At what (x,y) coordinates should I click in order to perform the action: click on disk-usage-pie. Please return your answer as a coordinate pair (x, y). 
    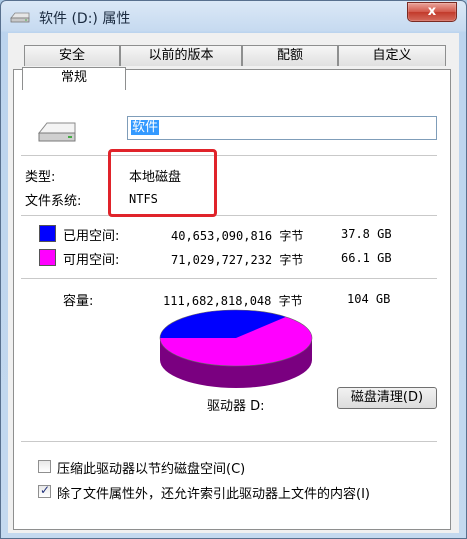
    Looking at the image, I should click on (236, 348).